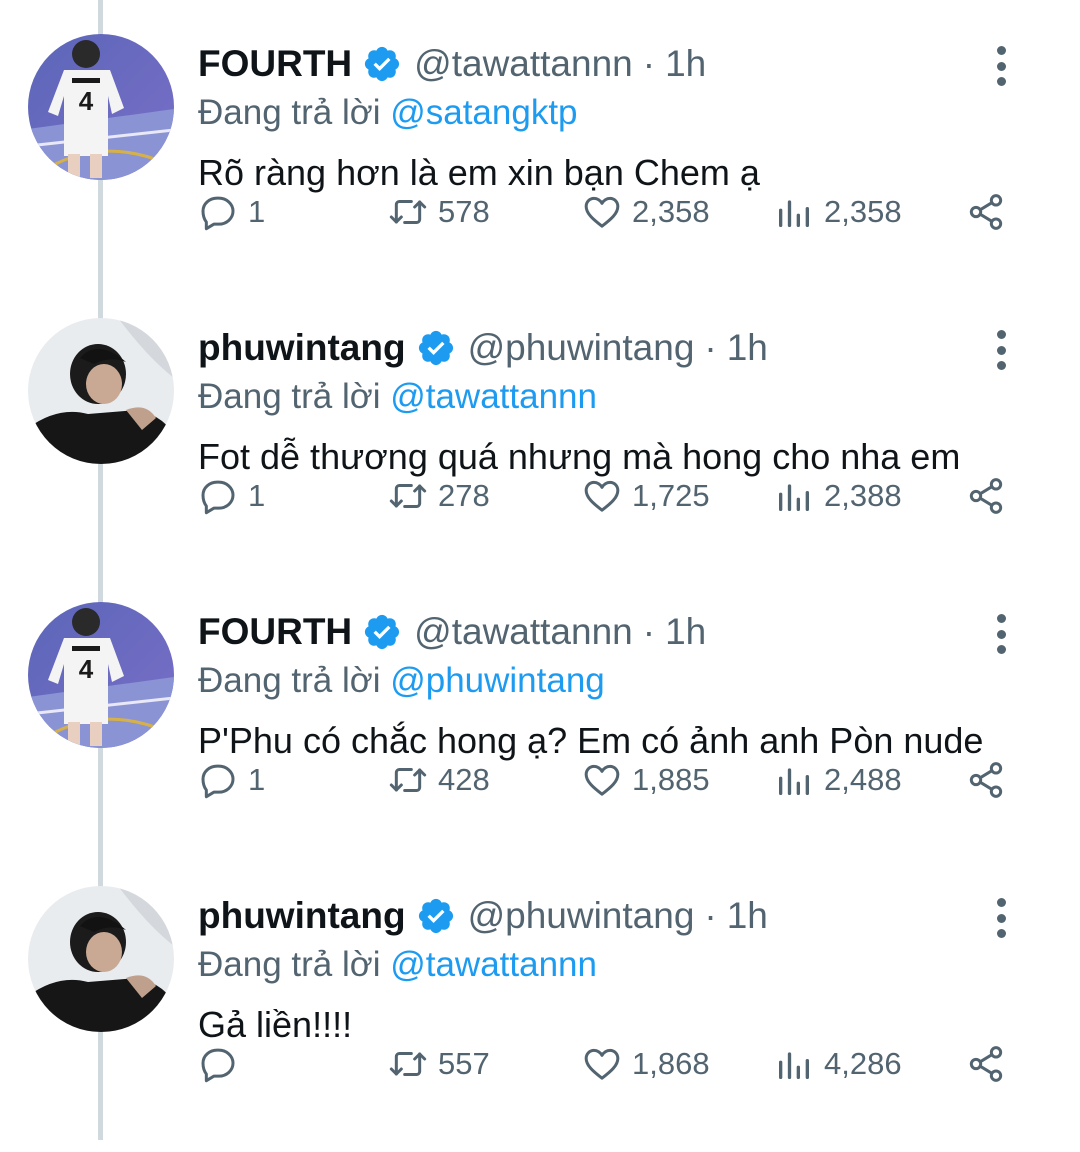 This screenshot has height=1152, width=1080. What do you see at coordinates (464, 211) in the screenshot?
I see `retweet-count: 578` at bounding box center [464, 211].